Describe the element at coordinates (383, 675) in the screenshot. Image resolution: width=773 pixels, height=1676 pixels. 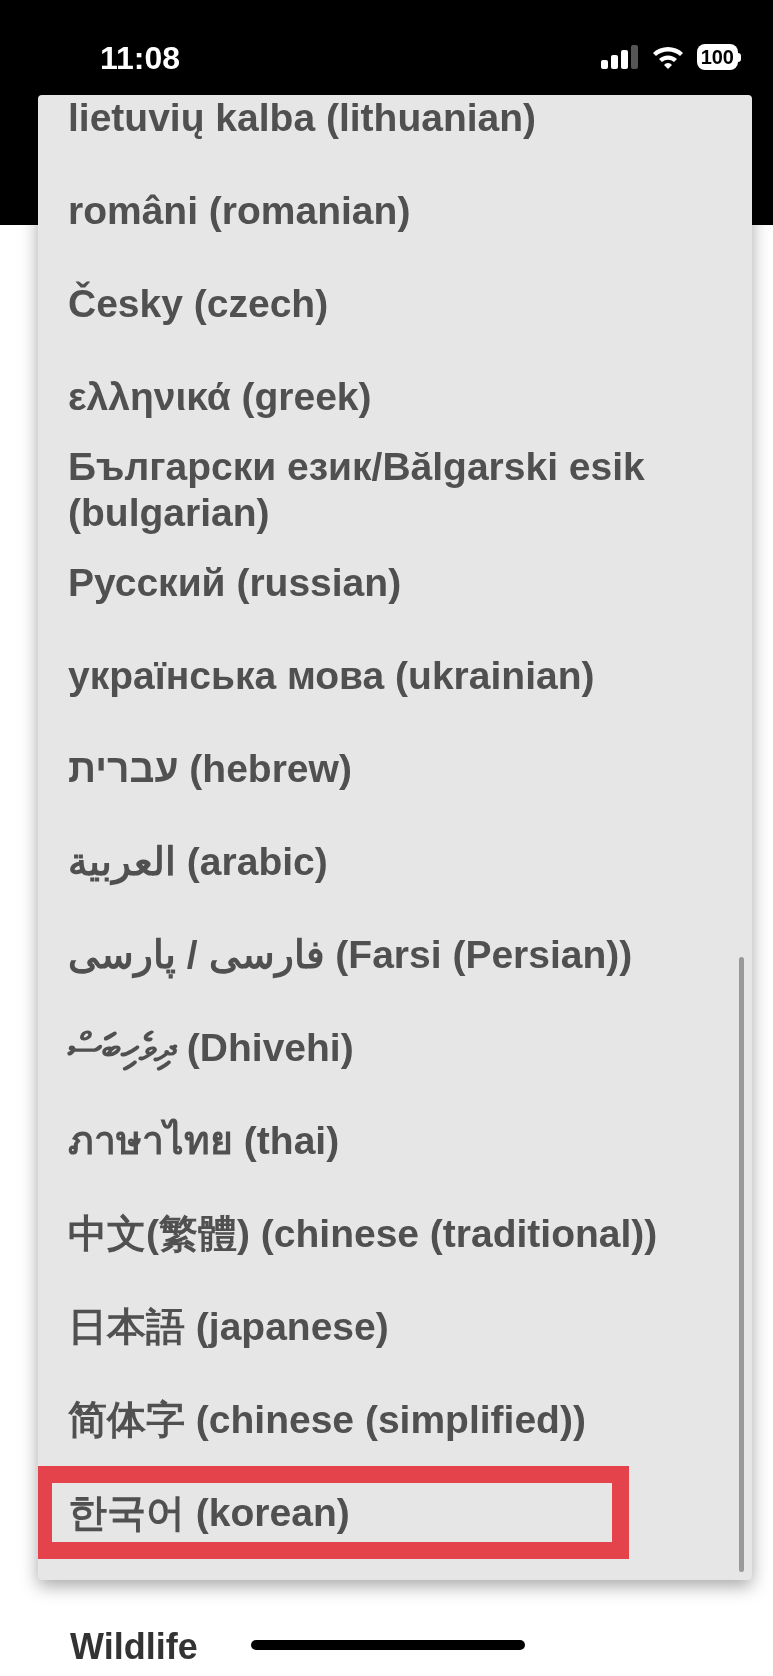
I see `language-option: українська мова (ukrainian)` at that location.